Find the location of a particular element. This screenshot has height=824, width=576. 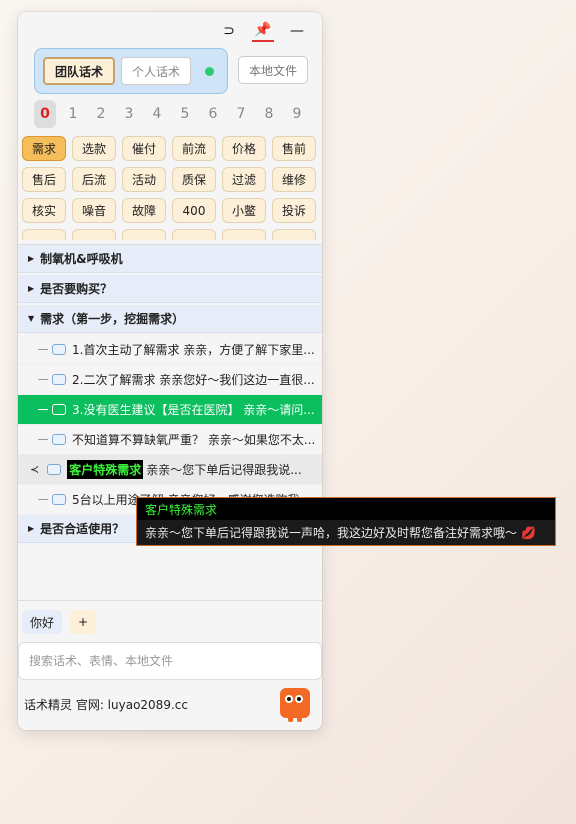

team-scripts-button: 团队话术 is located at coordinates (79, 71).